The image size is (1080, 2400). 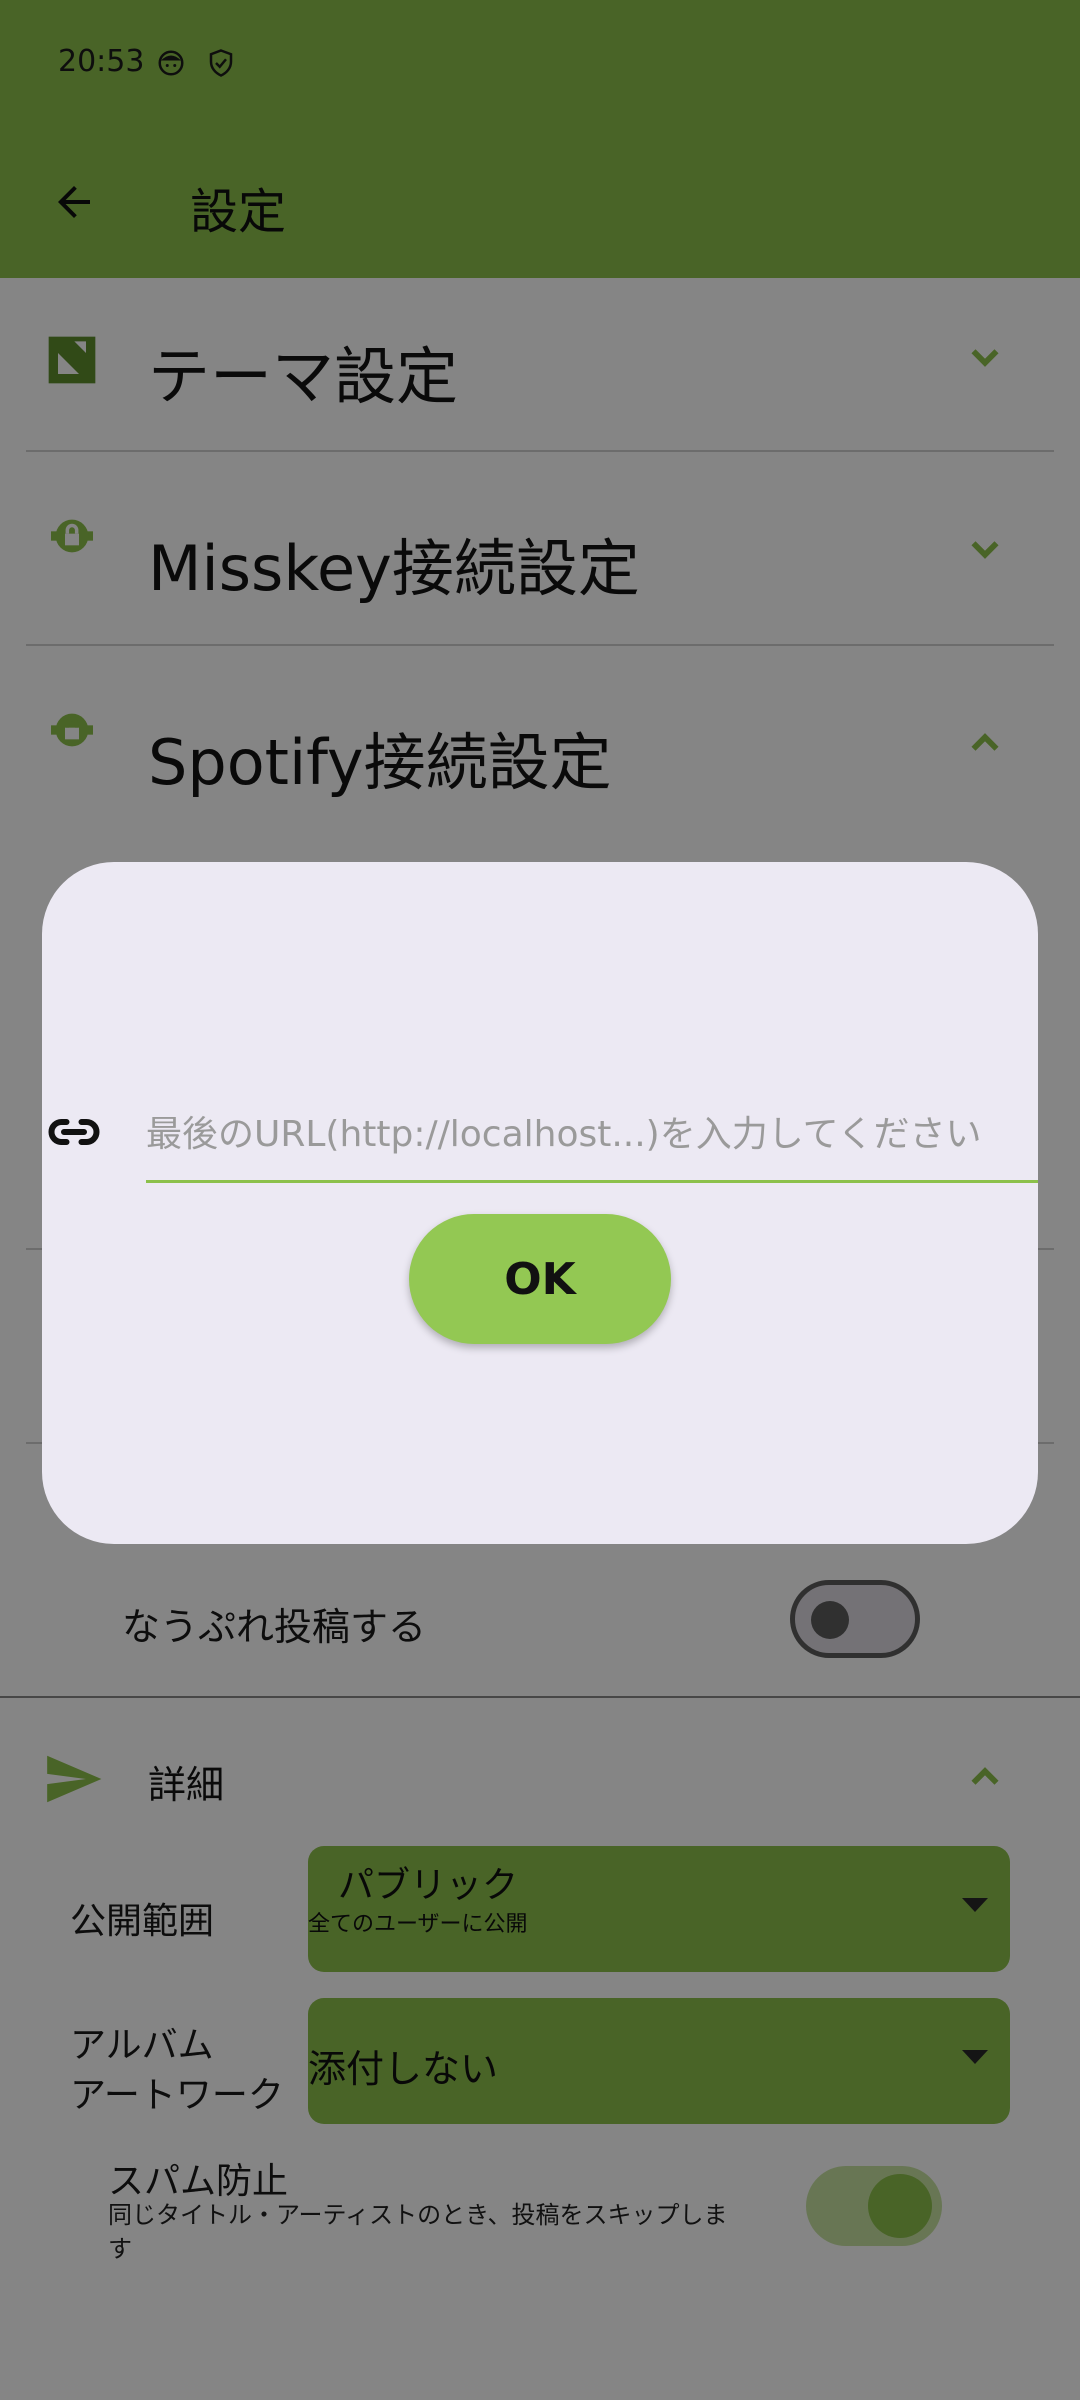 What do you see at coordinates (74, 1132) in the screenshot?
I see `link-icon` at bounding box center [74, 1132].